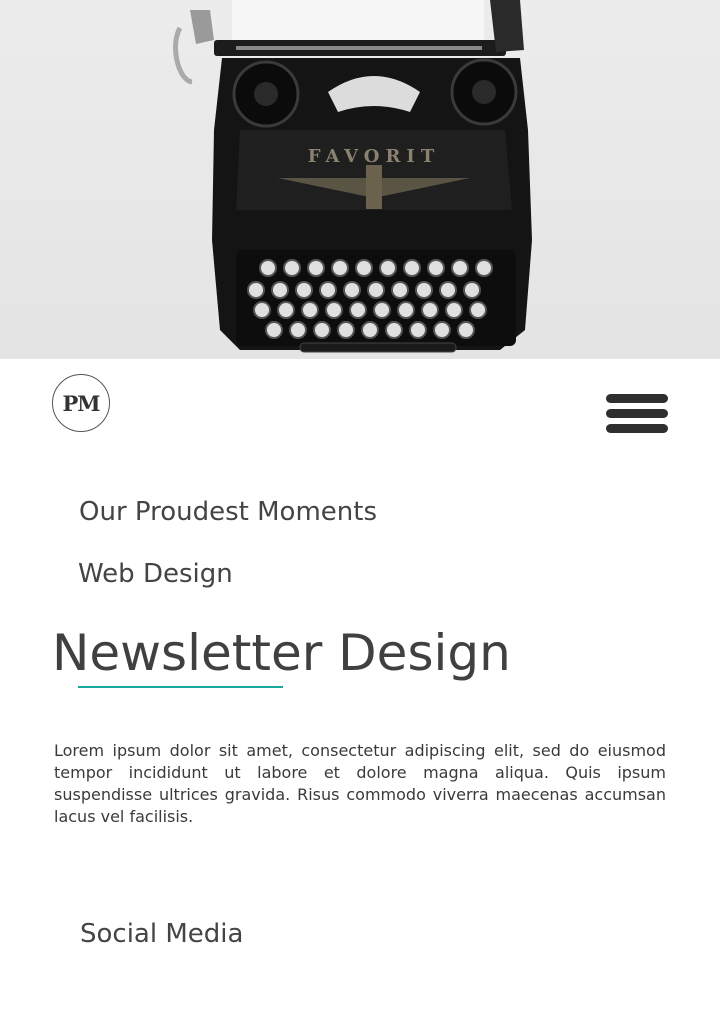 This screenshot has width=720, height=1024. I want to click on active-underline, so click(180, 687).